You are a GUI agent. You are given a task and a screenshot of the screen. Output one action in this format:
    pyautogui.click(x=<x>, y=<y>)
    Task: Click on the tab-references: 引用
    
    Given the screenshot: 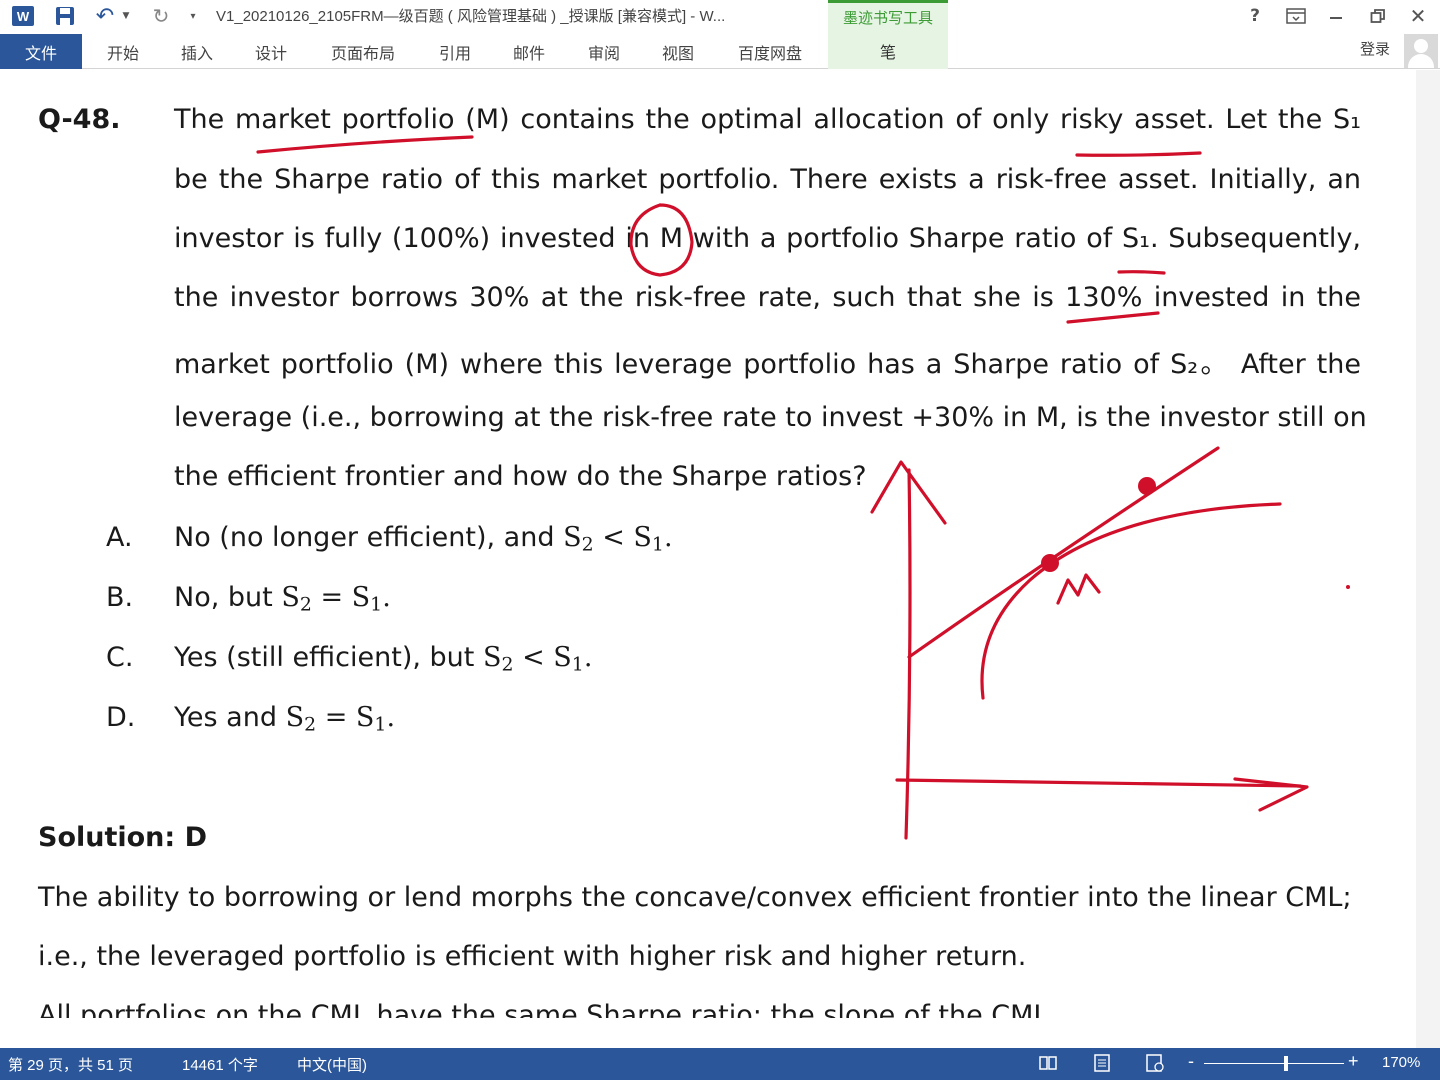 What is the action you would take?
    pyautogui.click(x=455, y=51)
    